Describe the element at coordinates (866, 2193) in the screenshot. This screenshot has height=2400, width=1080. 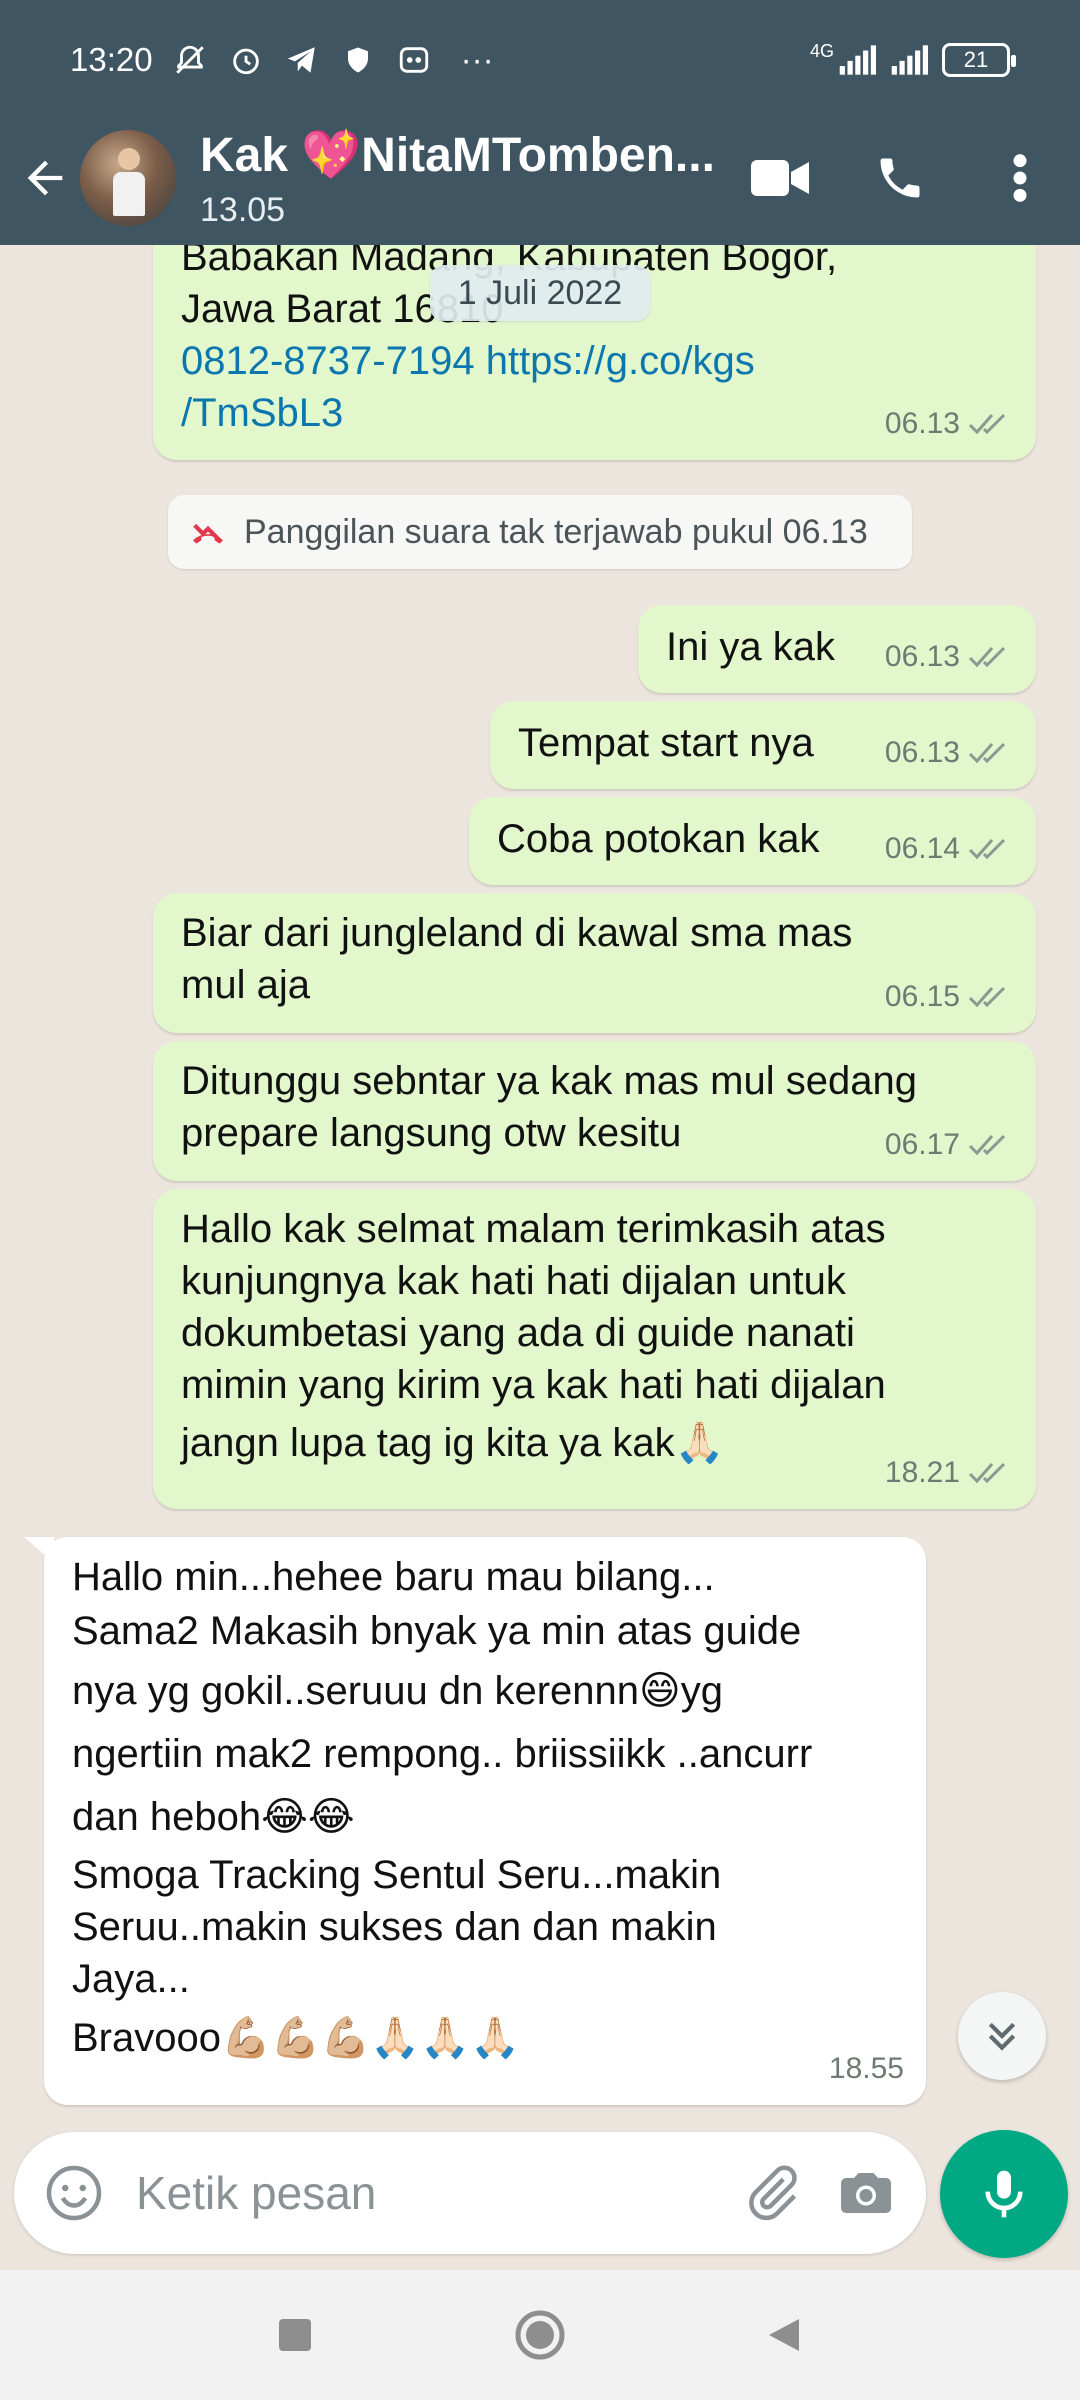
I see `camera-icon` at that location.